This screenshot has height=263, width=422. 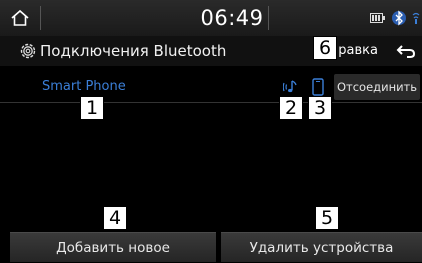 What do you see at coordinates (377, 87) in the screenshot?
I see `disconnect-button: Отсоединить` at bounding box center [377, 87].